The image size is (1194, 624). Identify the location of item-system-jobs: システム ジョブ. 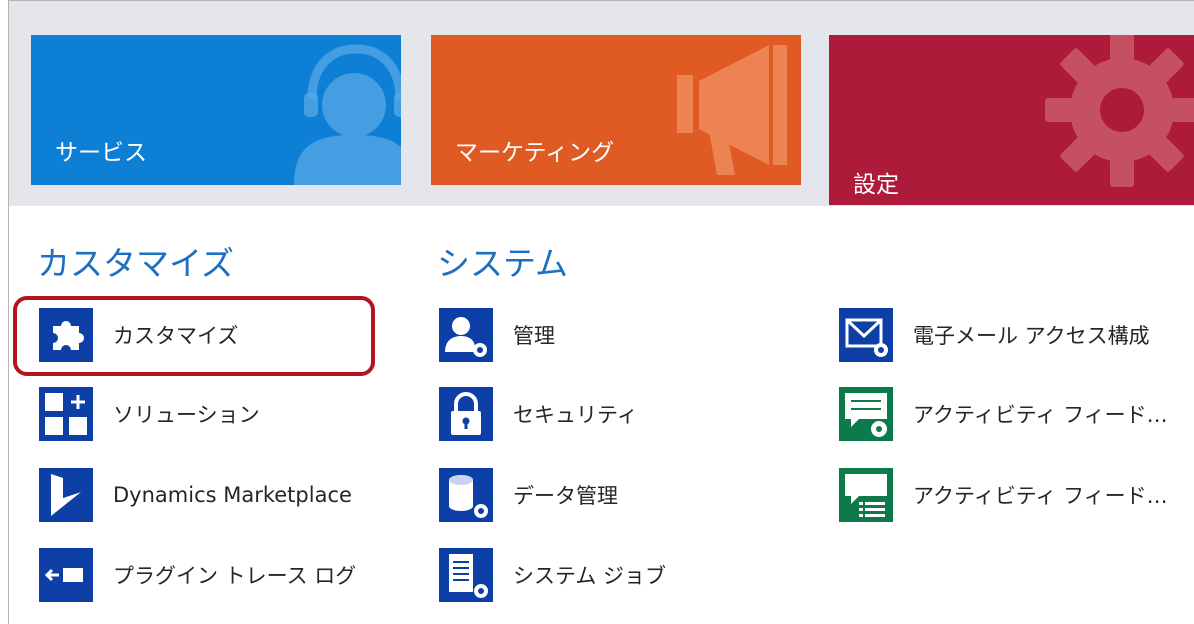
(552, 575).